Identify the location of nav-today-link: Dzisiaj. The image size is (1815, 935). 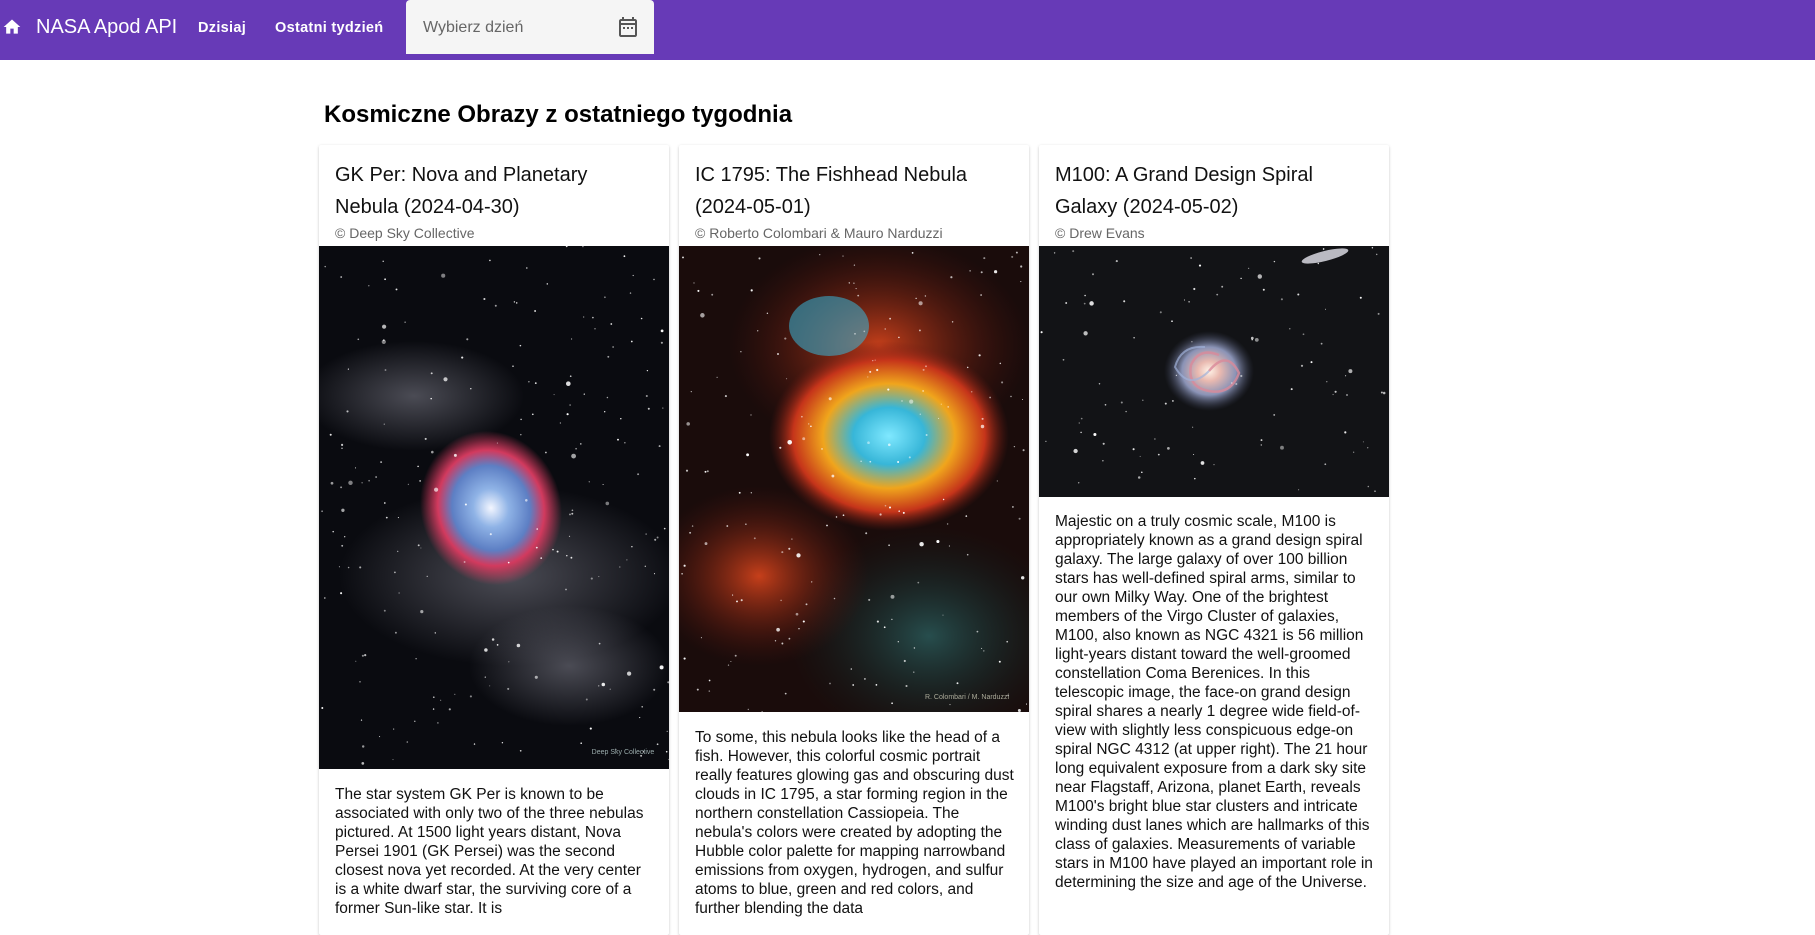
(222, 28).